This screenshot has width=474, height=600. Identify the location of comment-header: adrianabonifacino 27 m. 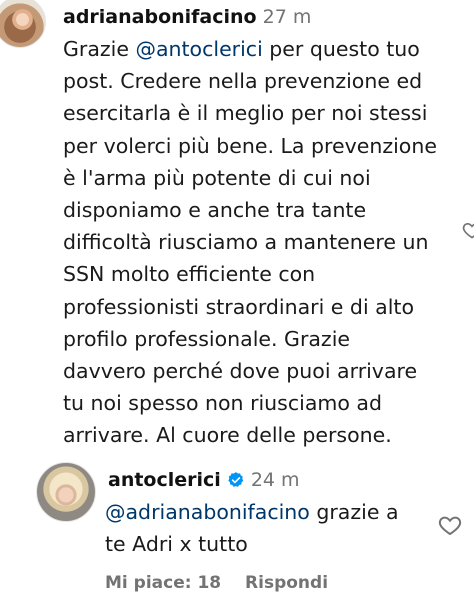
(187, 17).